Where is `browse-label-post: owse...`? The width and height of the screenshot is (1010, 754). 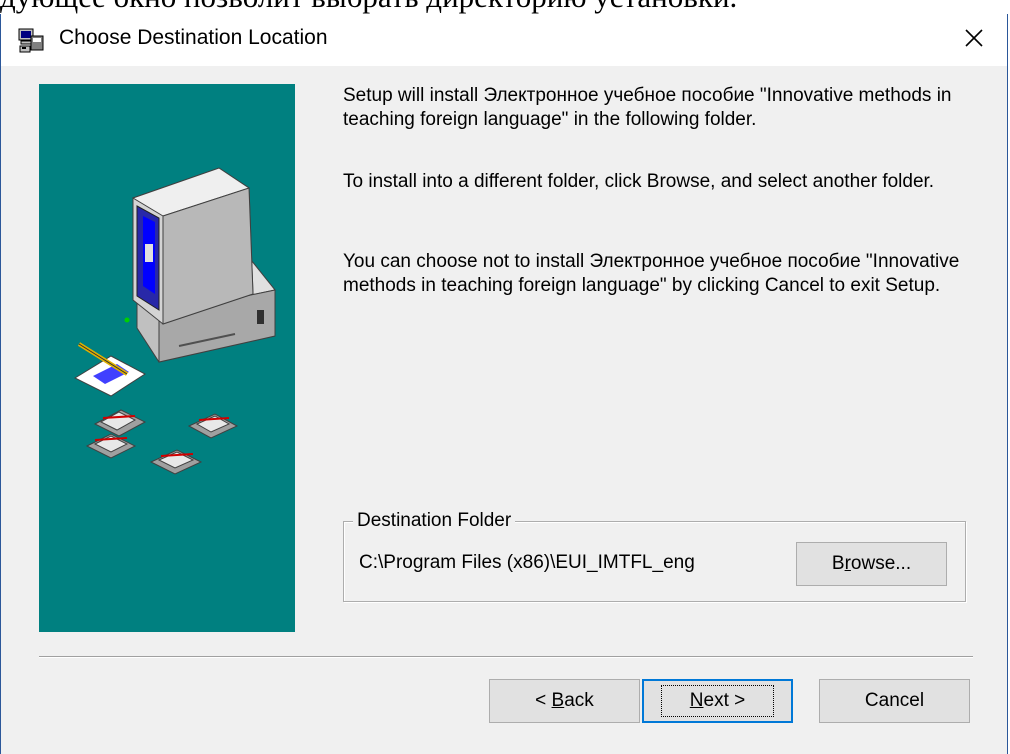
browse-label-post: owse... is located at coordinates (881, 563).